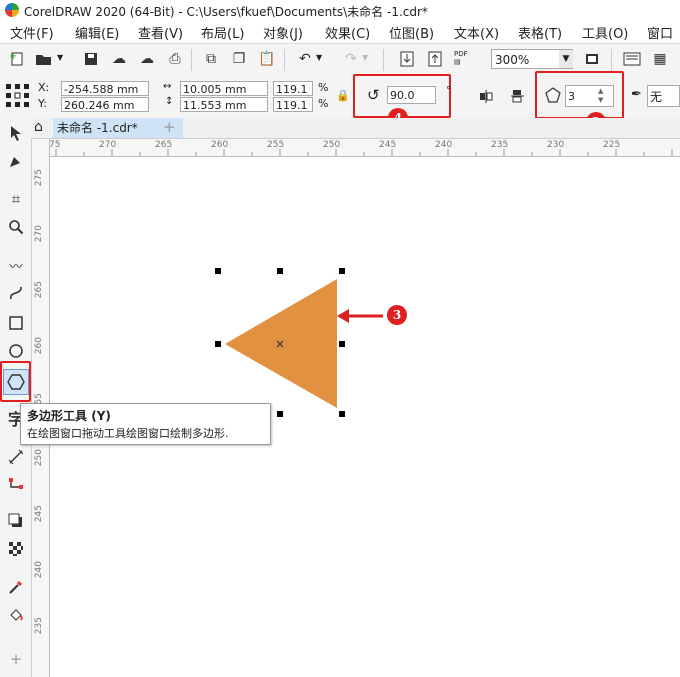  I want to click on selection-handle-middle-left, so click(218, 344).